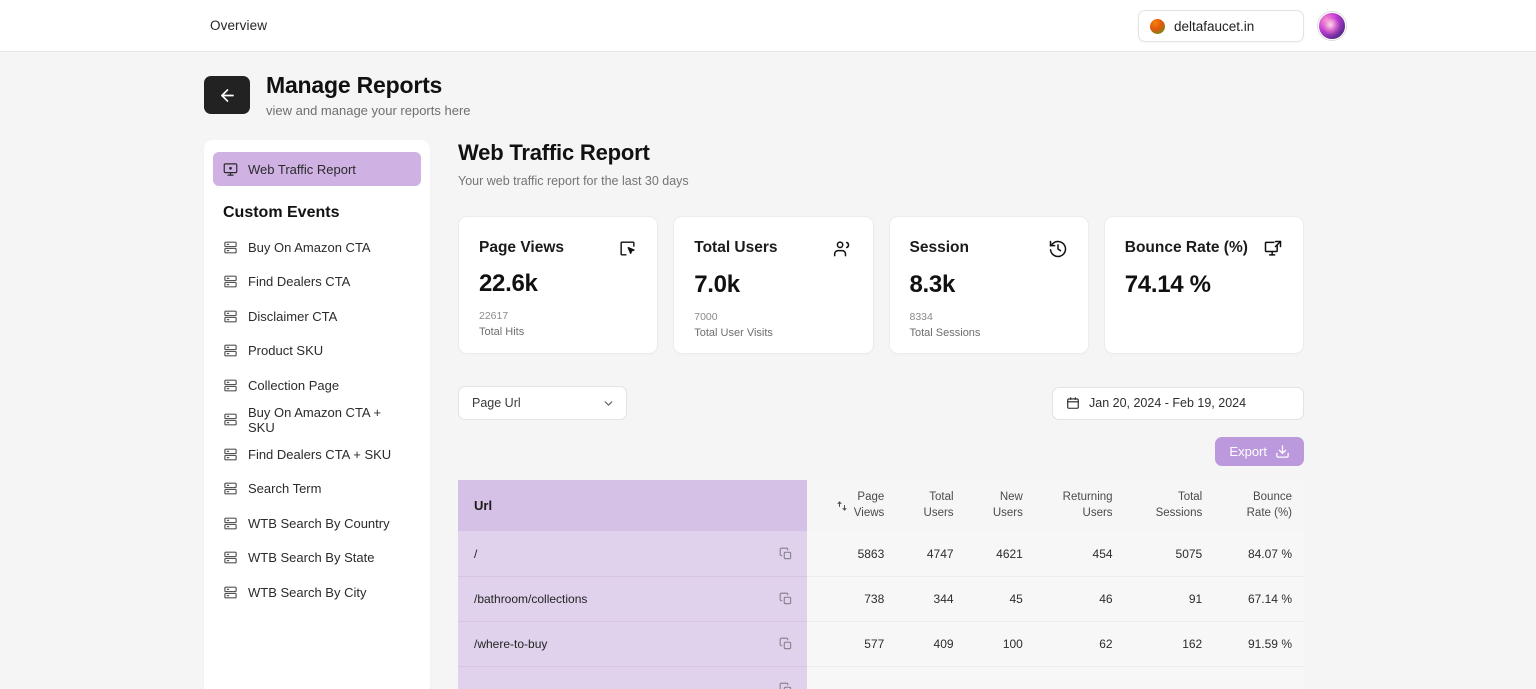 The image size is (1536, 689). What do you see at coordinates (851, 677) in the screenshot?
I see `cell-page-views` at bounding box center [851, 677].